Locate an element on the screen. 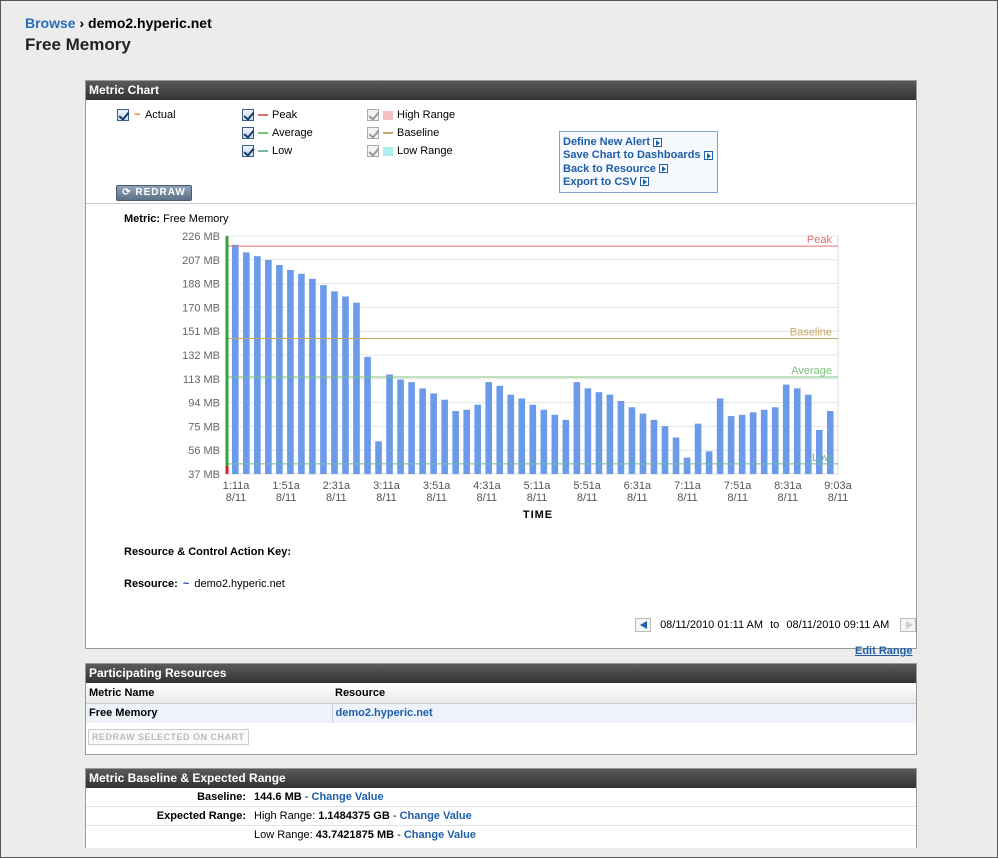 The image size is (998, 858). x-axis-label: TIME is located at coordinates (538, 515).